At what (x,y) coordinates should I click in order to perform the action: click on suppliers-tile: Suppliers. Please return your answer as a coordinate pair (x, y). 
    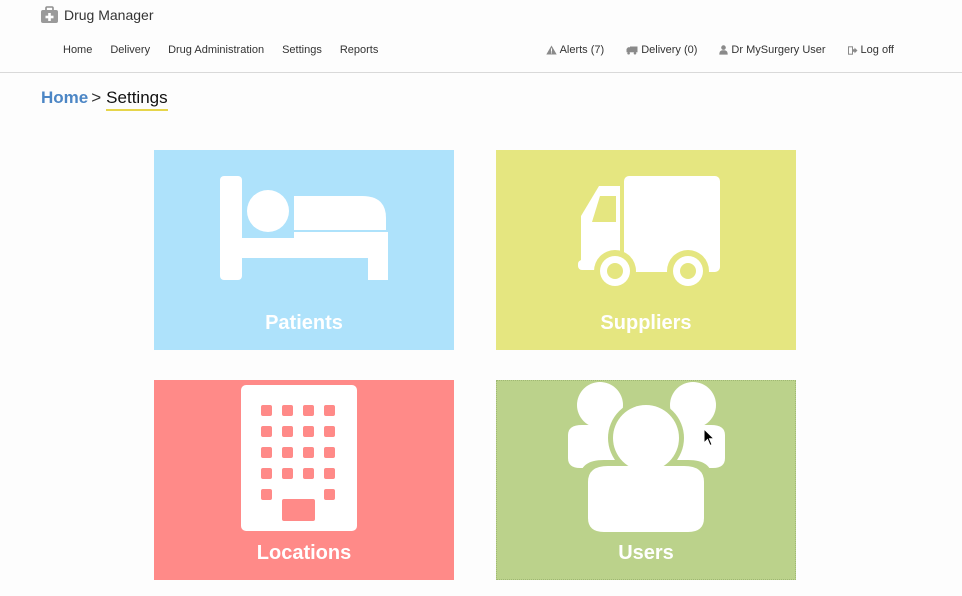
    Looking at the image, I should click on (646, 250).